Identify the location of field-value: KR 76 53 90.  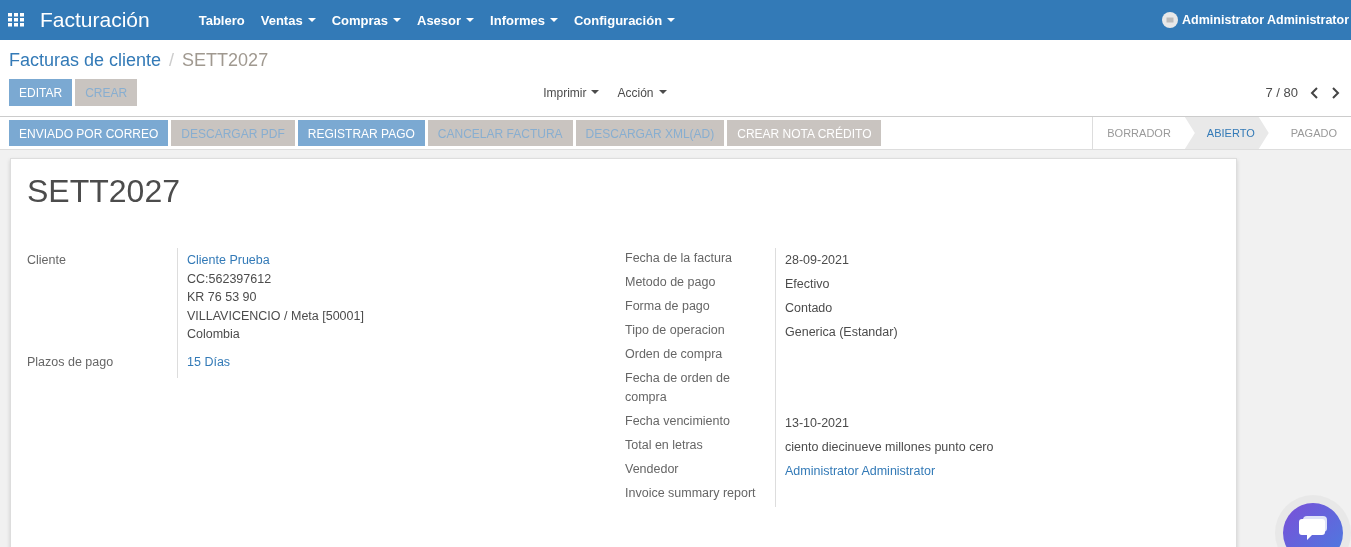
(222, 297).